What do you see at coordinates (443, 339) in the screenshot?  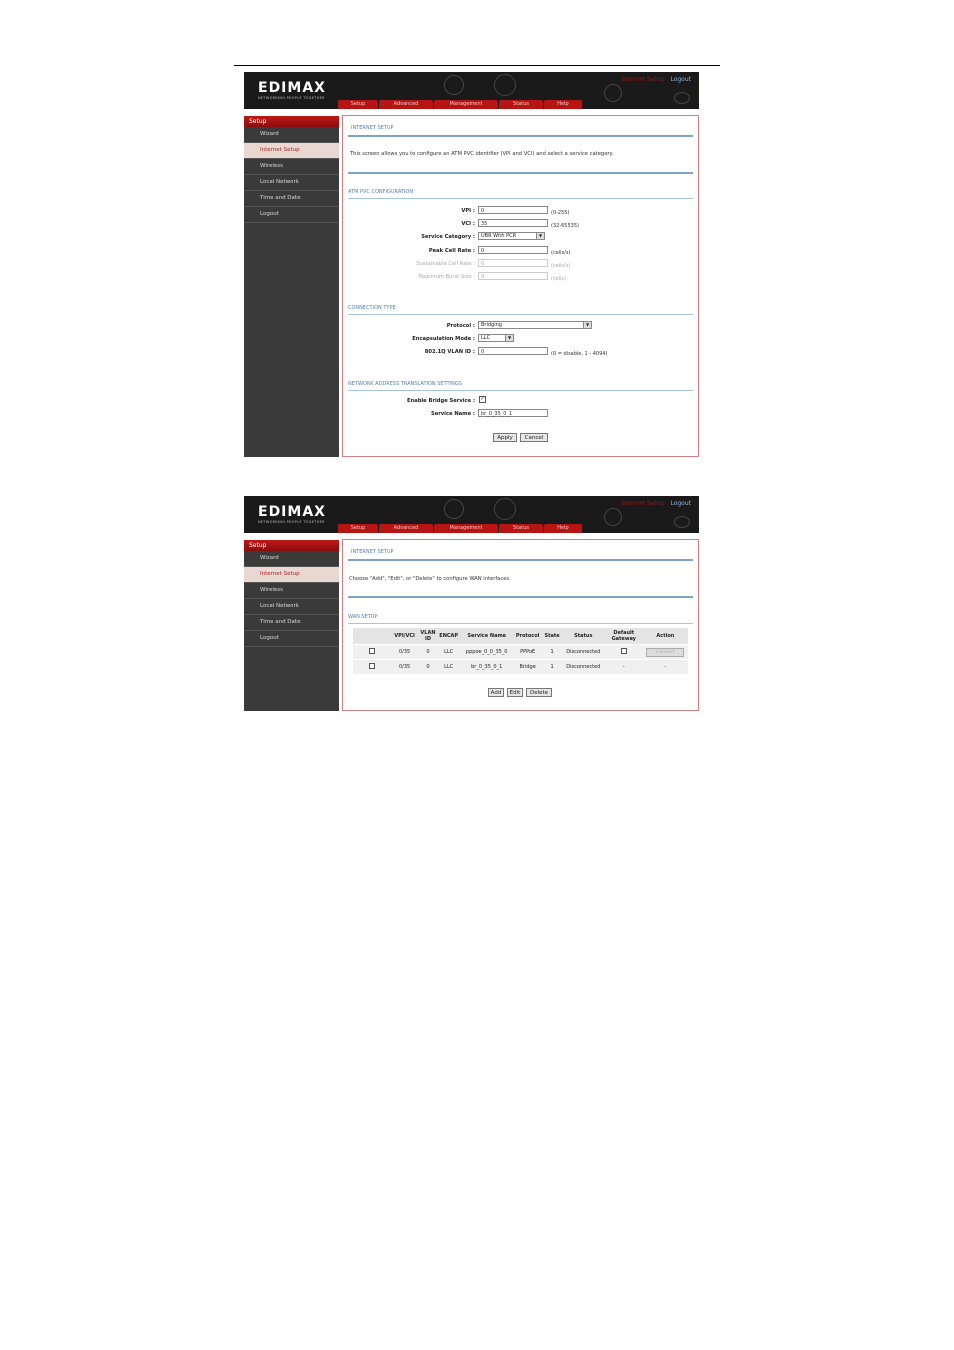 I see `encapsulation-mode-label: Encapsulation Mode :` at bounding box center [443, 339].